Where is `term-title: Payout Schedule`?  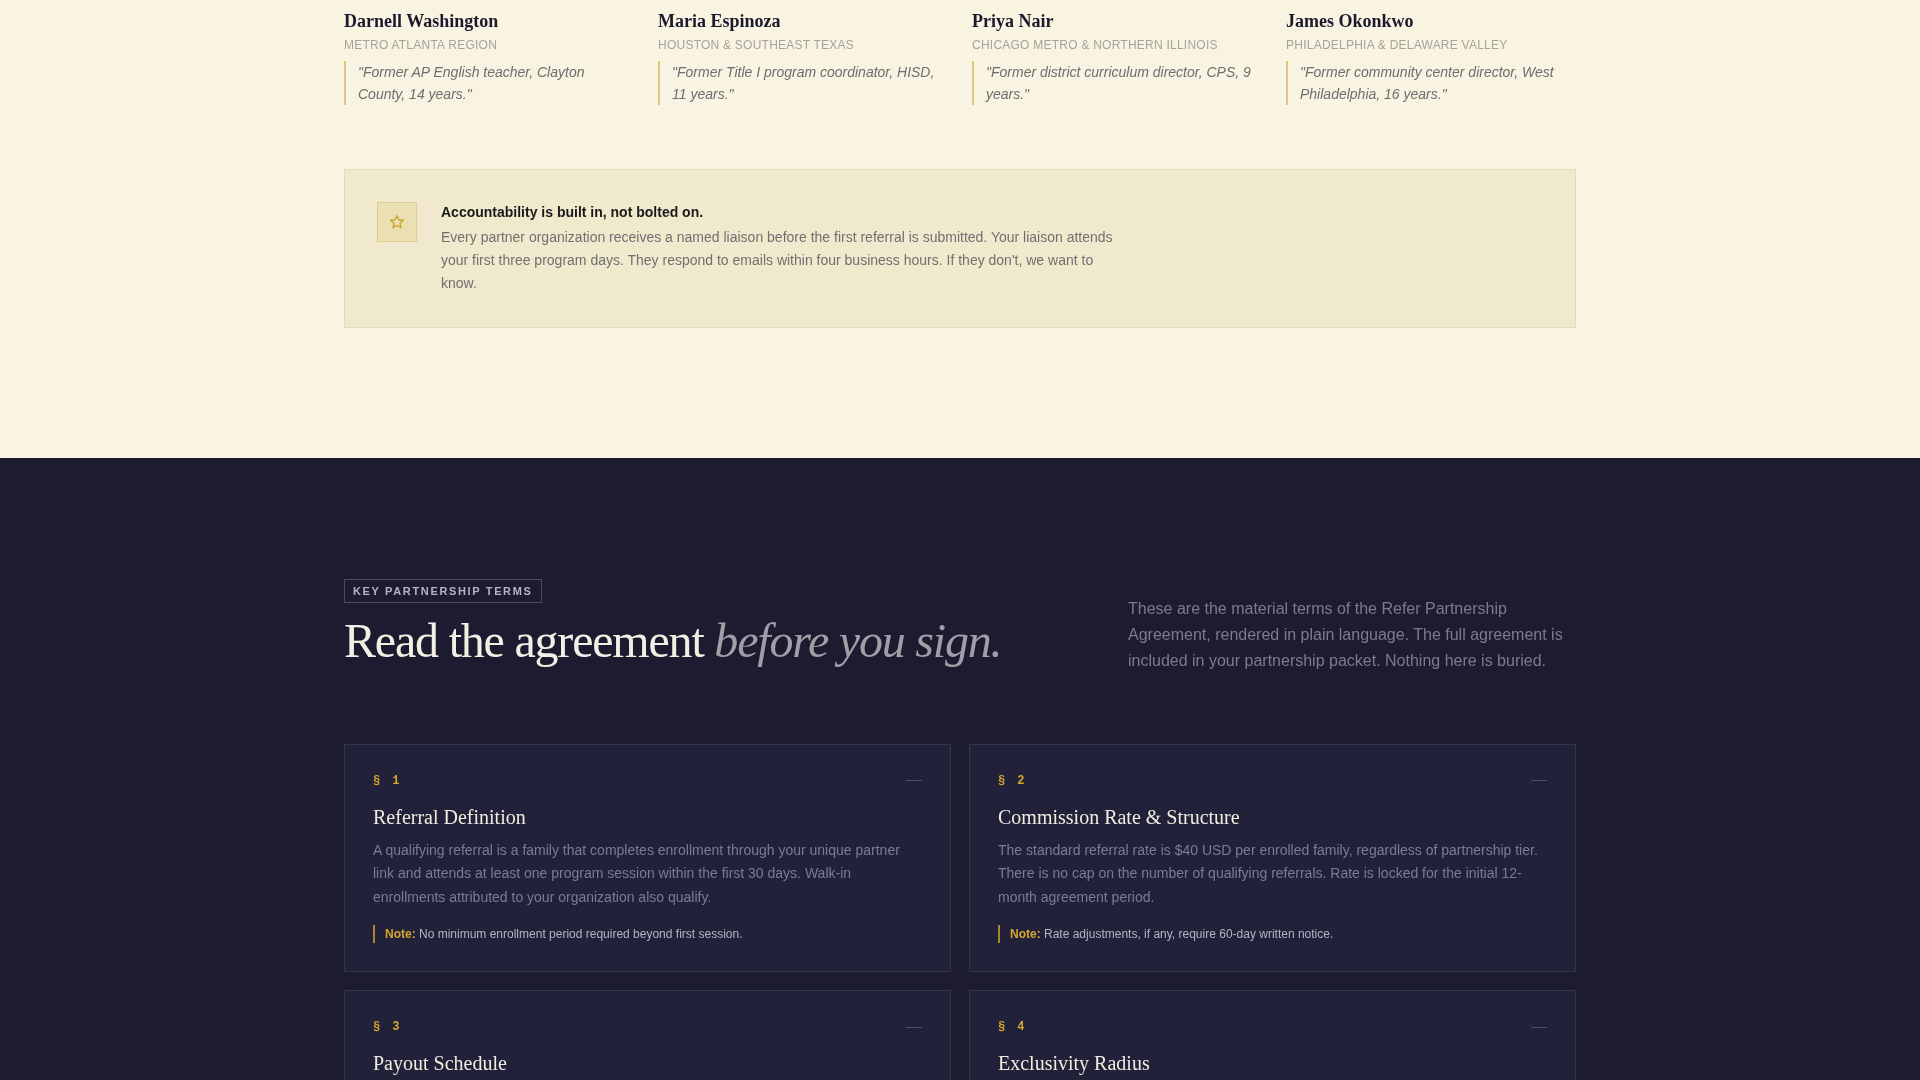 term-title: Payout Schedule is located at coordinates (440, 1064).